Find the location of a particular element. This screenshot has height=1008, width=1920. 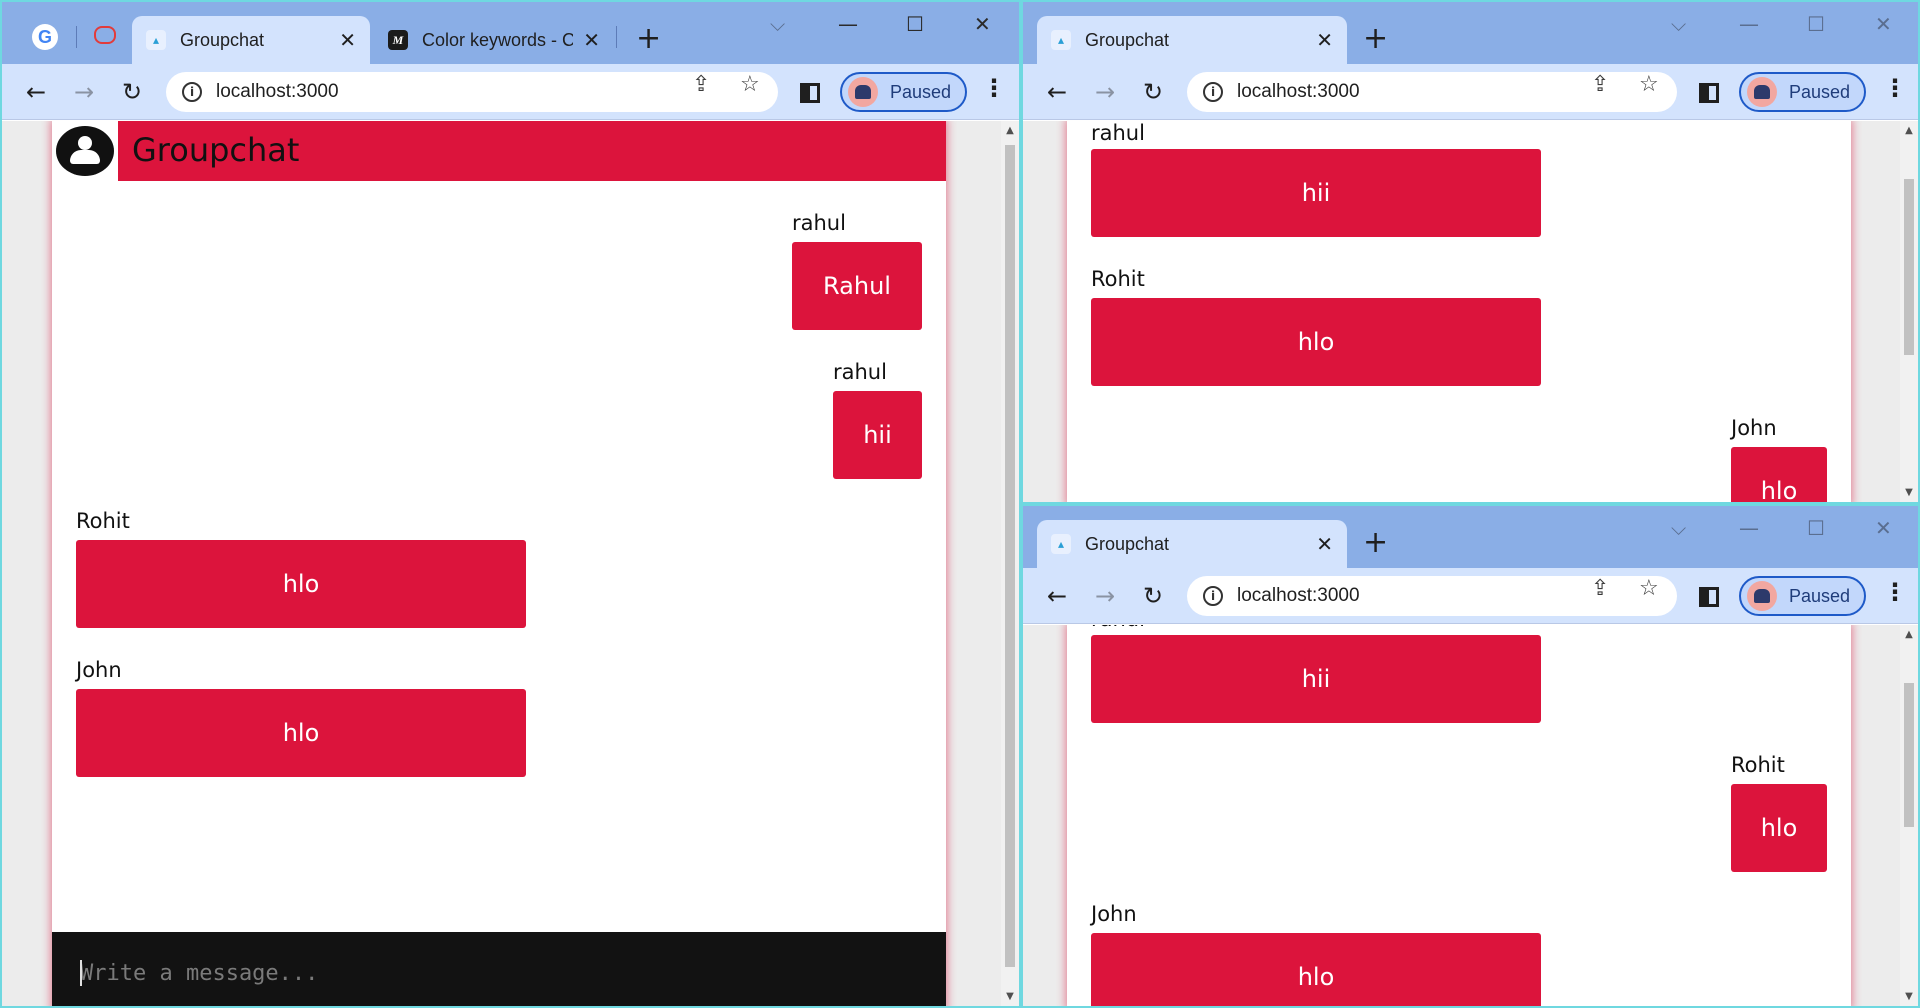

chat-app-icon is located at coordinates (105, 35).